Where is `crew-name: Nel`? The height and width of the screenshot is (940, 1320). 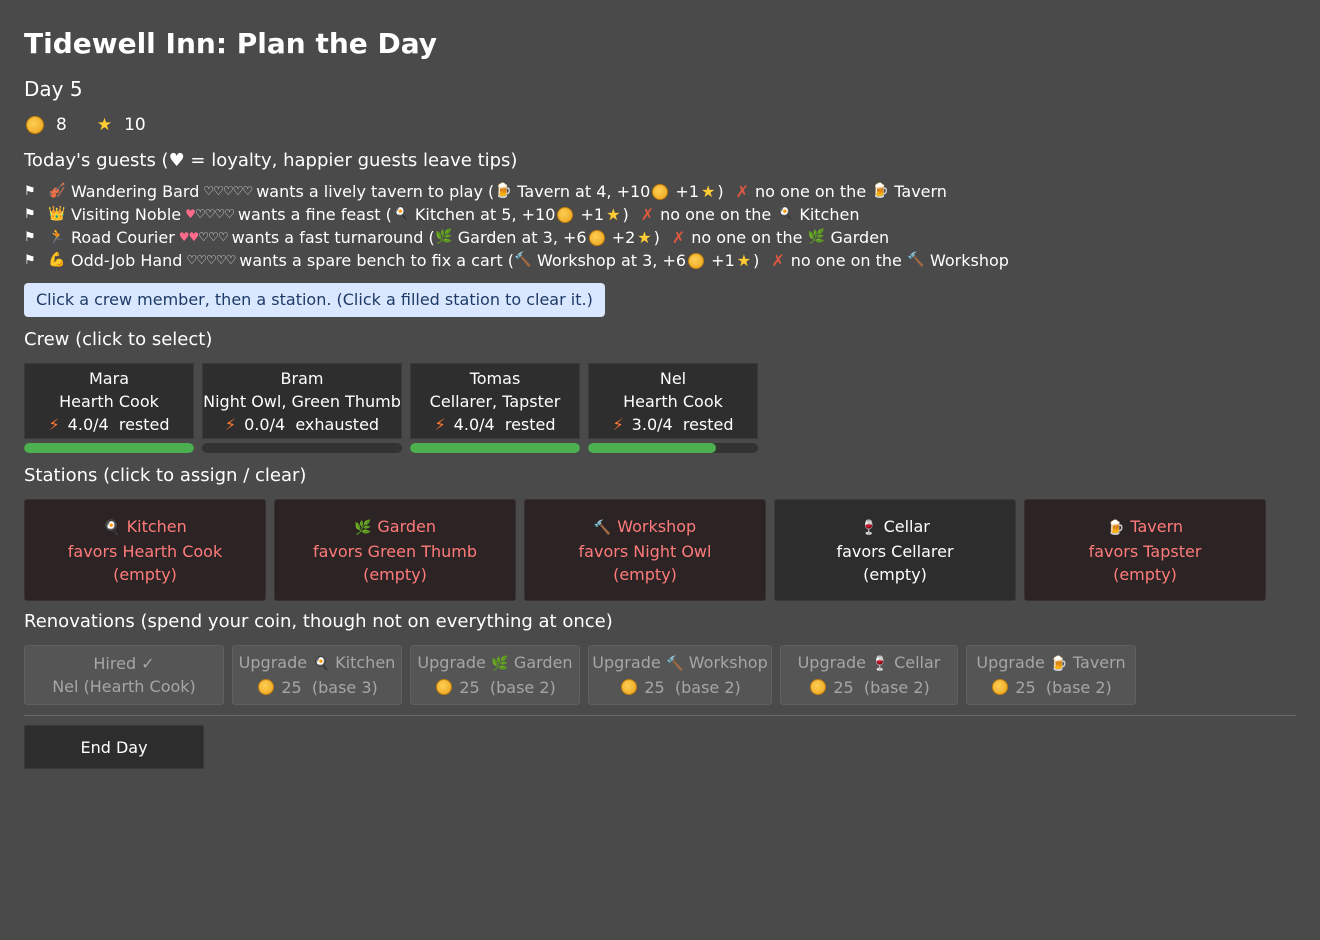 crew-name: Nel is located at coordinates (673, 378).